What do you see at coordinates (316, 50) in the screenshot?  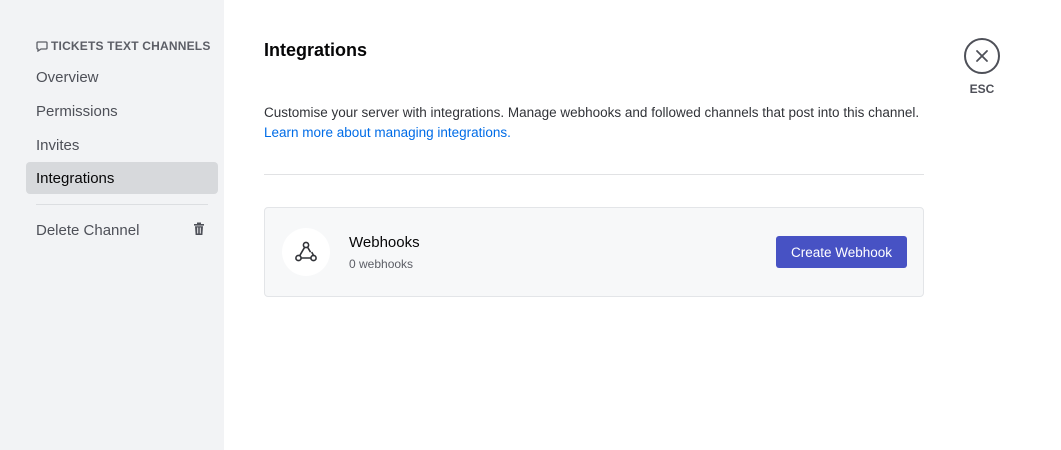 I see `page-title: Integrations` at bounding box center [316, 50].